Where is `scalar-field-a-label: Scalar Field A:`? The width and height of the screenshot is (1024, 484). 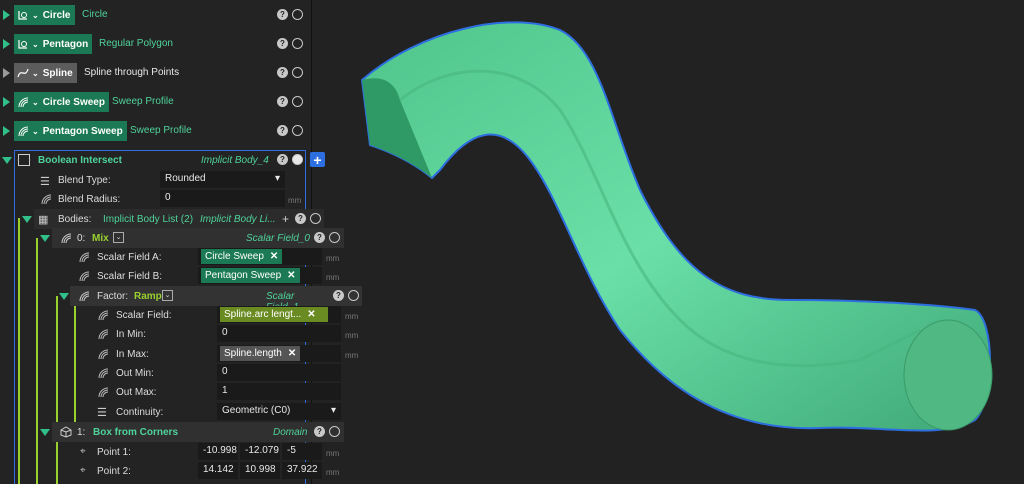 scalar-field-a-label: Scalar Field A: is located at coordinates (129, 257).